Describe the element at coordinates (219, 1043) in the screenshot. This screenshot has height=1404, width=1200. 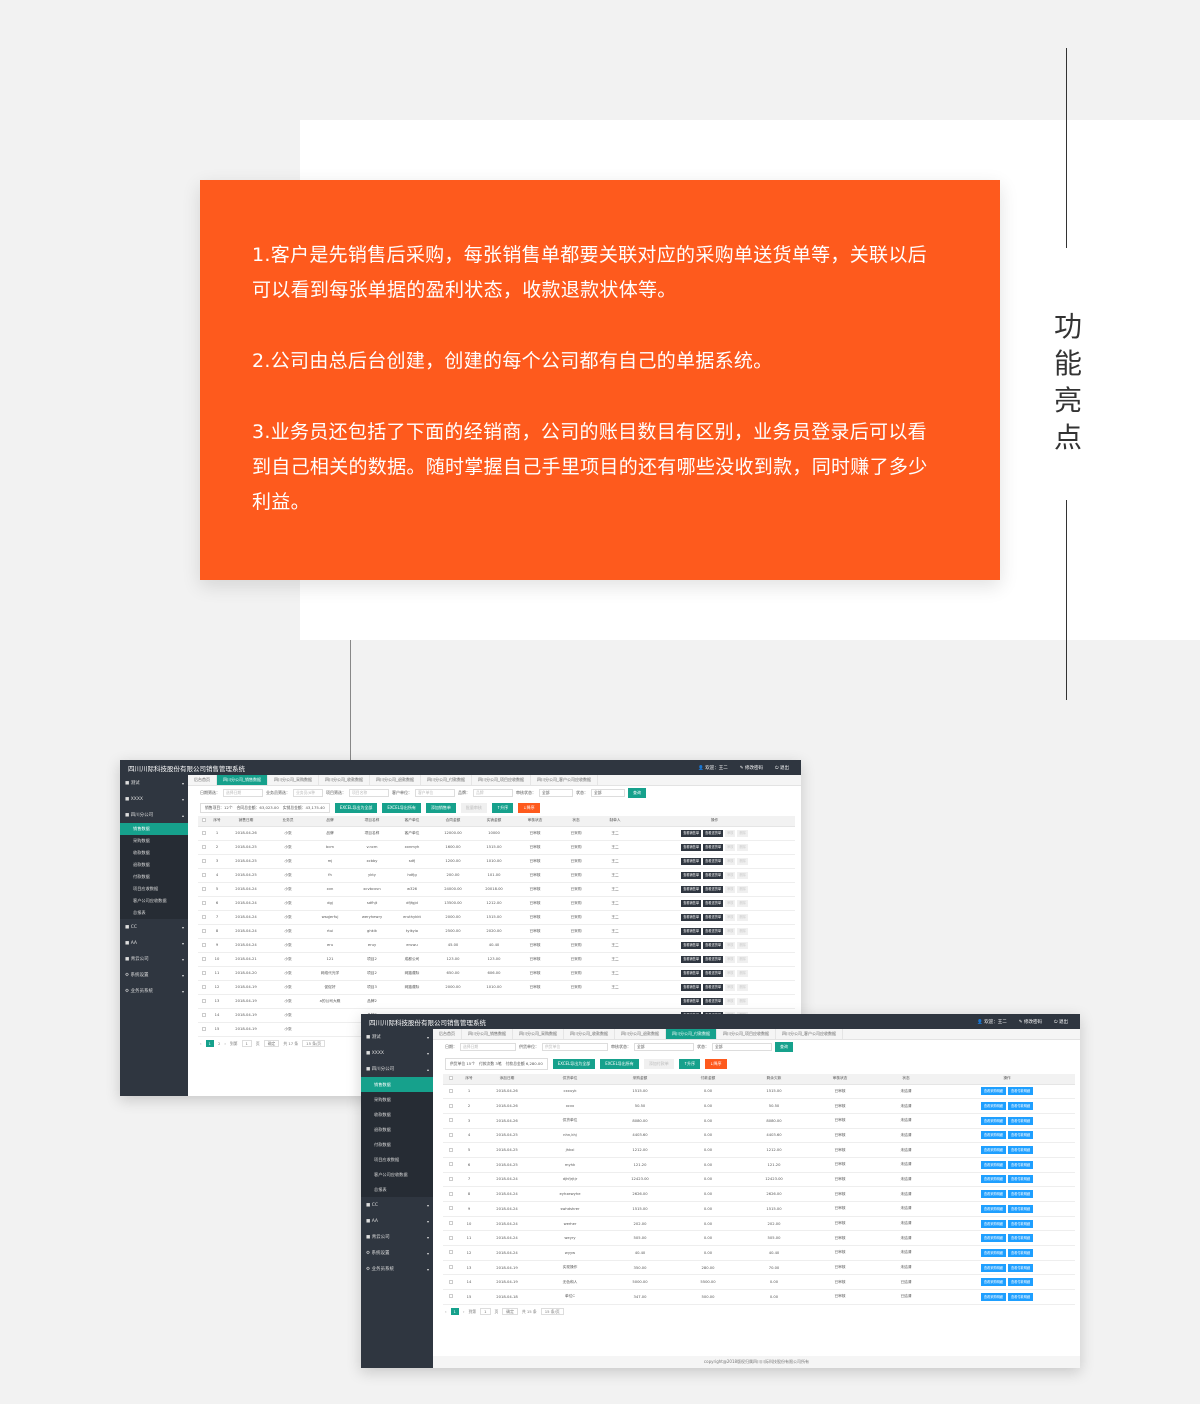
I see `page-2: 2` at that location.